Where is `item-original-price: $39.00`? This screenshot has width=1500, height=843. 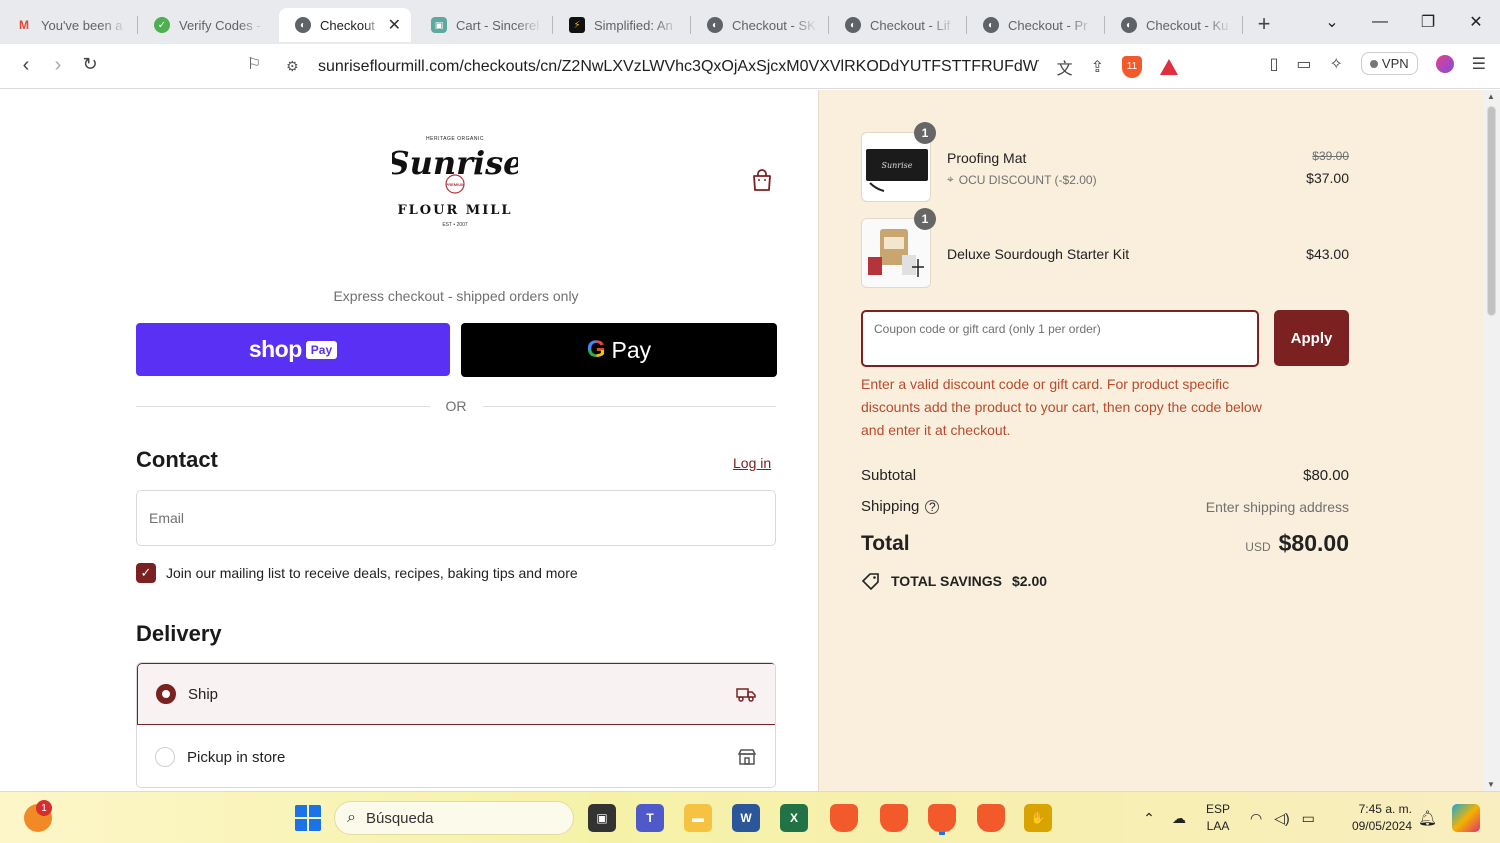
item-original-price: $39.00 is located at coordinates (1330, 156).